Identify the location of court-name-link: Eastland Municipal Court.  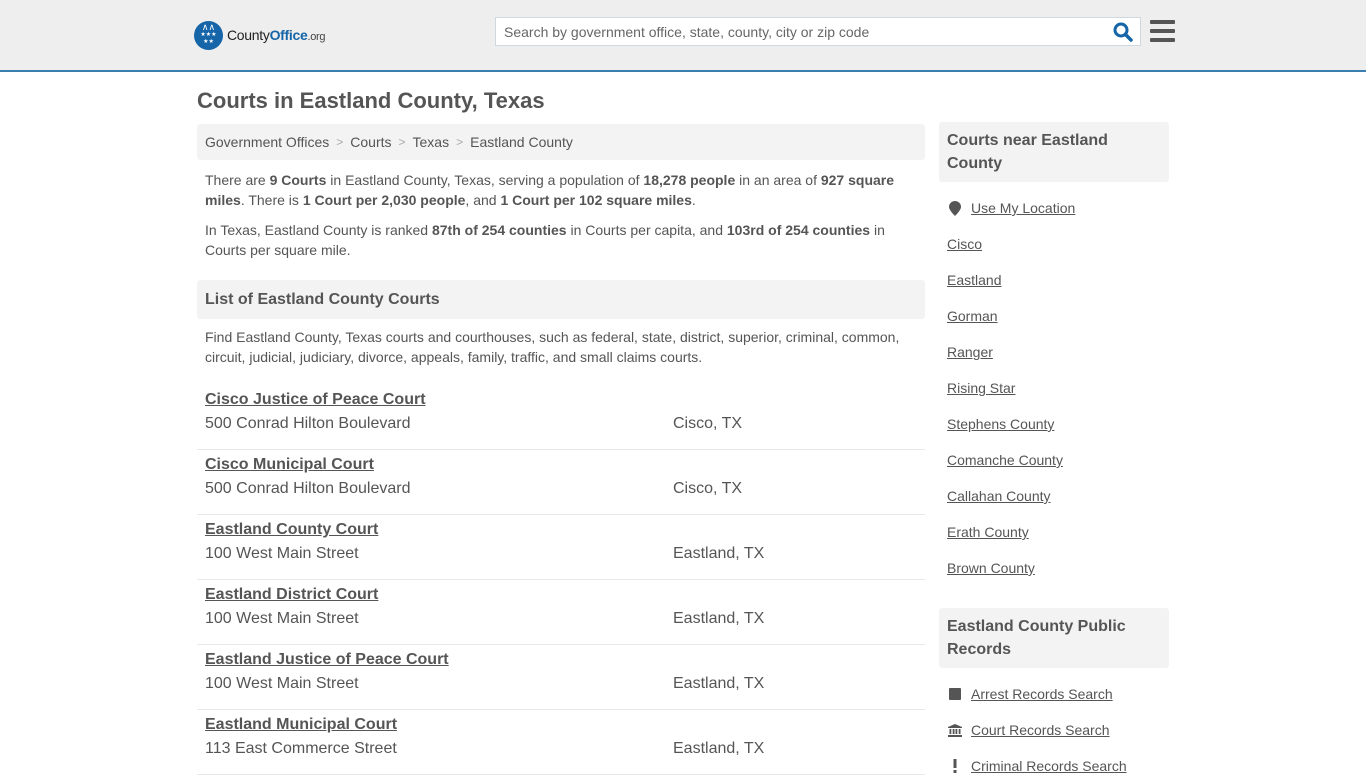
(301, 725).